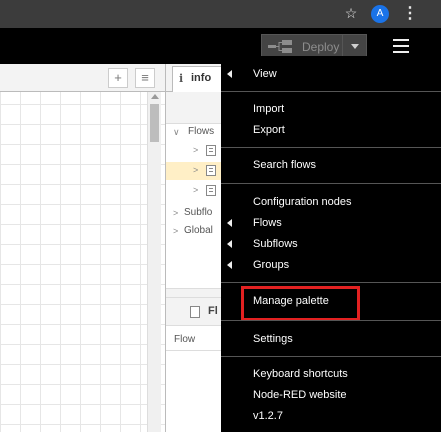  Describe the element at coordinates (300, 303) in the screenshot. I see `highlight-annotation-box` at that location.